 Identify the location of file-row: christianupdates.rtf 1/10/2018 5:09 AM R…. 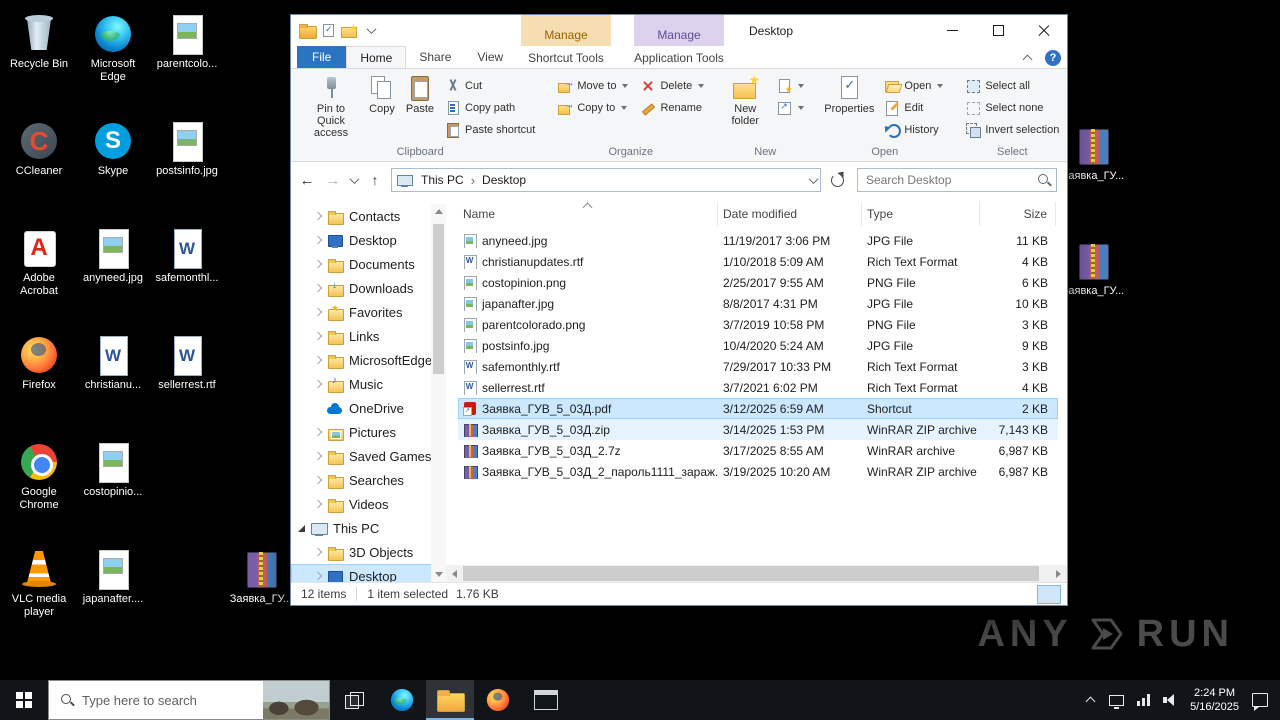
(758, 261).